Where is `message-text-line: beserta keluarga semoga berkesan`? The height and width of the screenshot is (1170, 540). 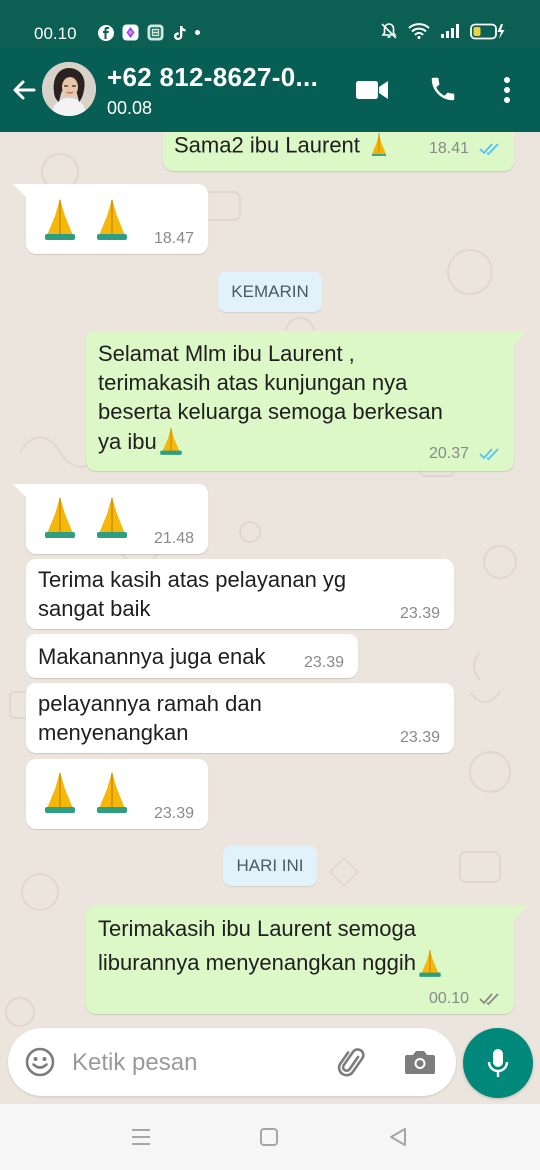 message-text-line: beserta keluarga semoga berkesan is located at coordinates (270, 411).